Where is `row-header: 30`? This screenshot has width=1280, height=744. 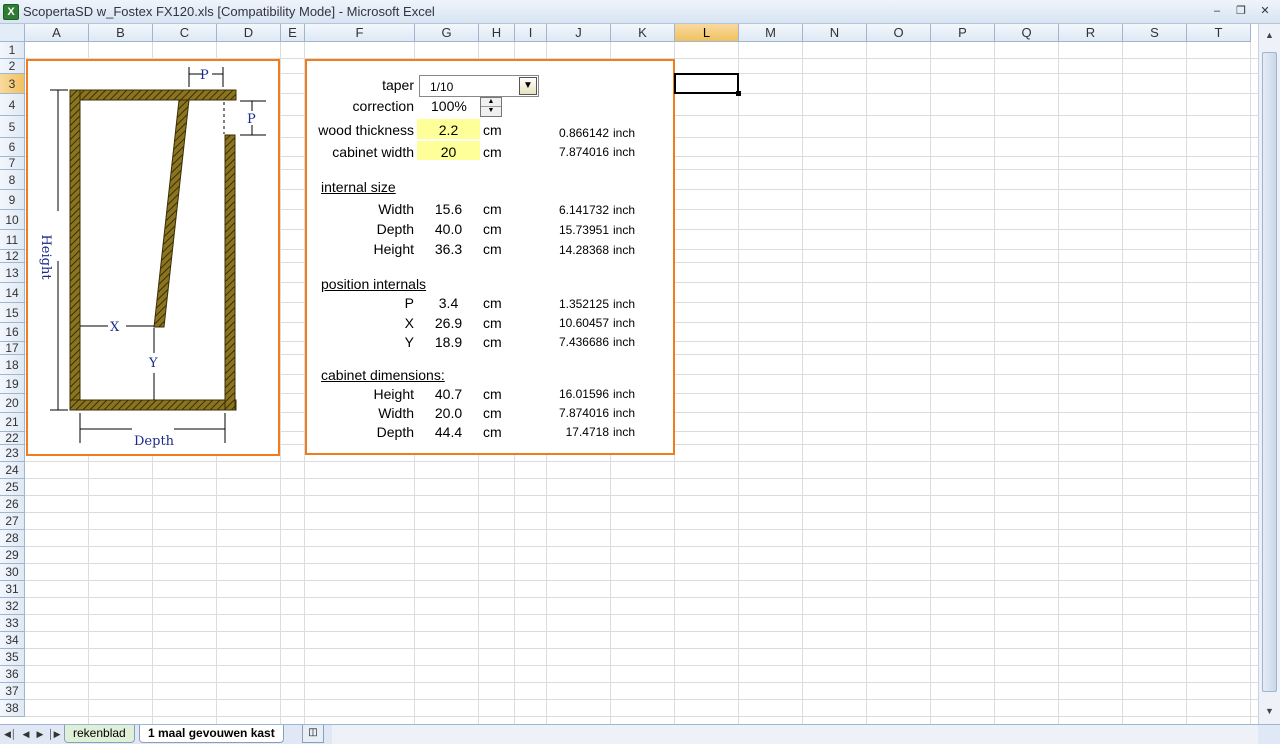
row-header: 30 is located at coordinates (12, 572).